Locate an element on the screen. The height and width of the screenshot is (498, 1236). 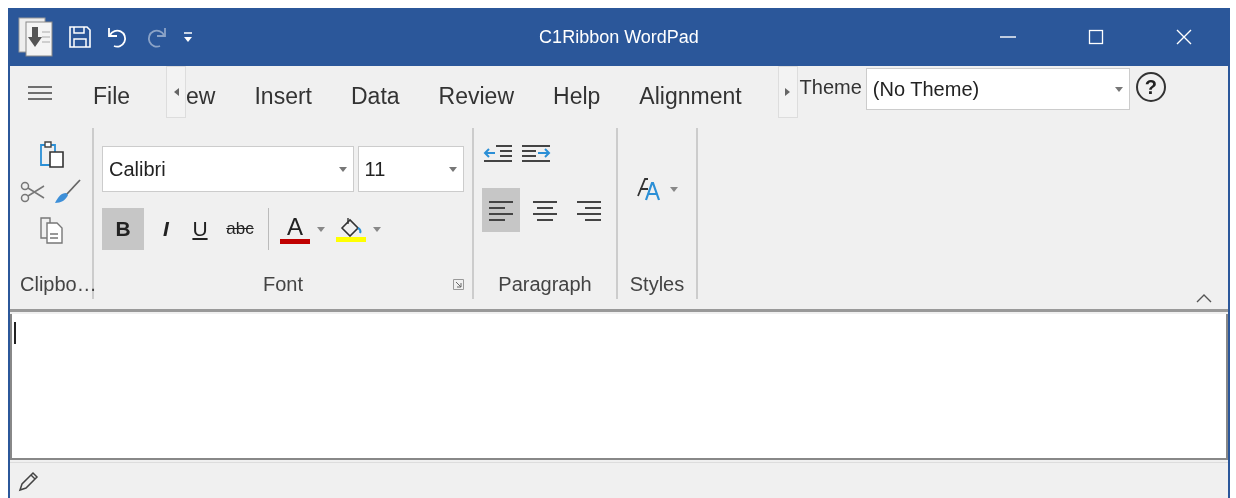
font-dropdown: Calibri is located at coordinates (228, 169).